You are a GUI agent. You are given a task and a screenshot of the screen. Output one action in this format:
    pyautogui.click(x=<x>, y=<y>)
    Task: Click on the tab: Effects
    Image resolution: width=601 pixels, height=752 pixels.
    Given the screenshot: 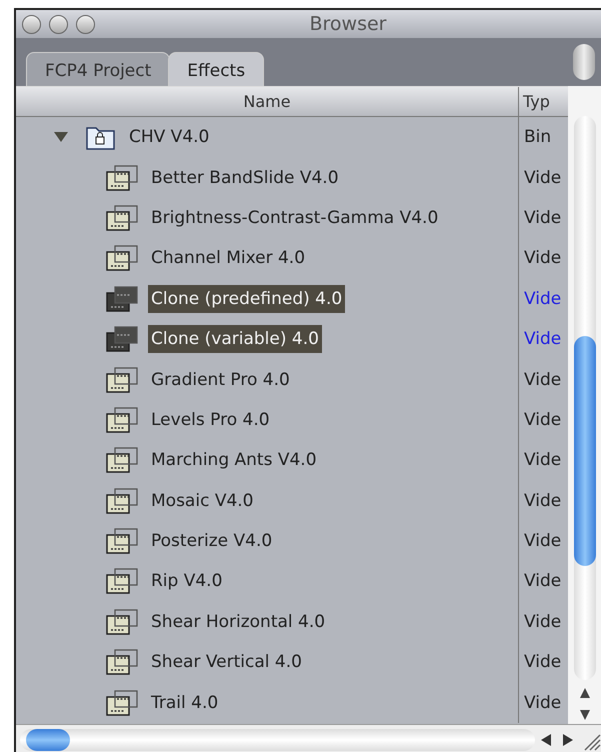 What is the action you would take?
    pyautogui.click(x=216, y=69)
    